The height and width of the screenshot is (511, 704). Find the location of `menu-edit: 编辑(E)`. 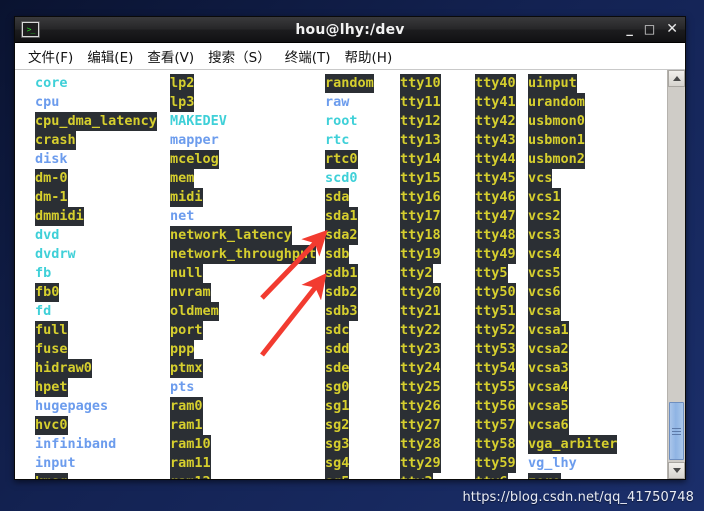

menu-edit: 编辑(E) is located at coordinates (110, 56).